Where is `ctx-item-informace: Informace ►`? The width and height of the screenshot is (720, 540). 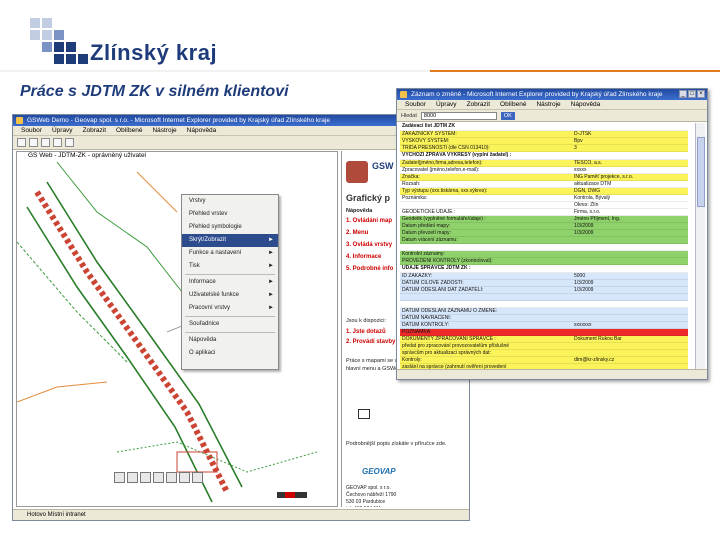
ctx-item-informace: Informace ► is located at coordinates (230, 282).